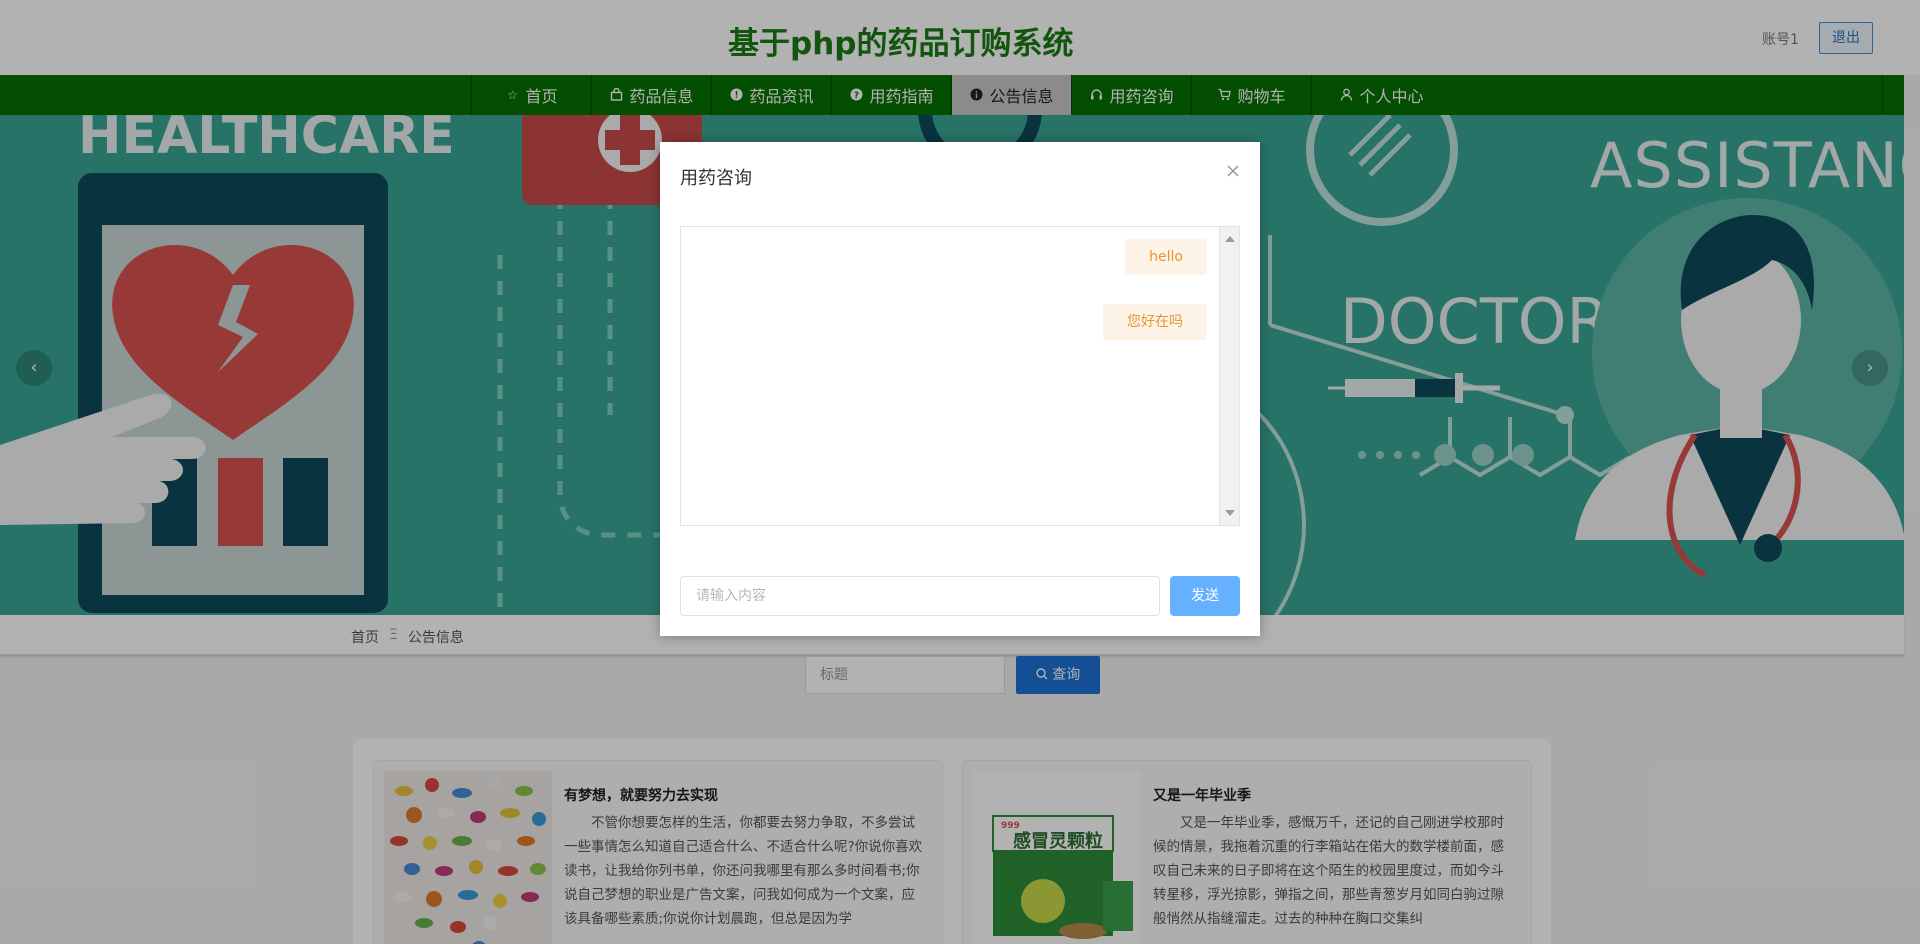 This screenshot has height=944, width=1920. I want to click on chat-message: 您好在吗, so click(1155, 322).